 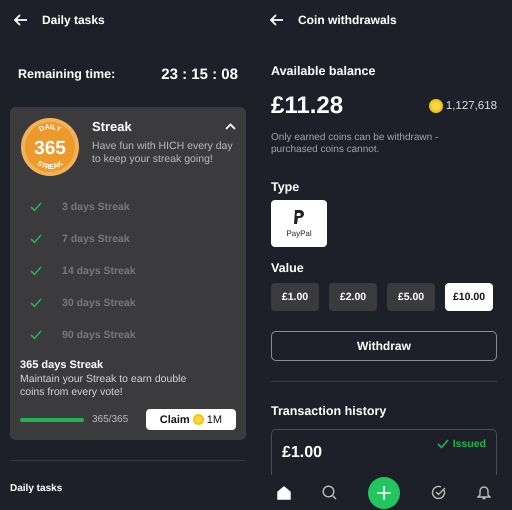 I want to click on milestone-label: 3 days Streak, so click(x=96, y=207).